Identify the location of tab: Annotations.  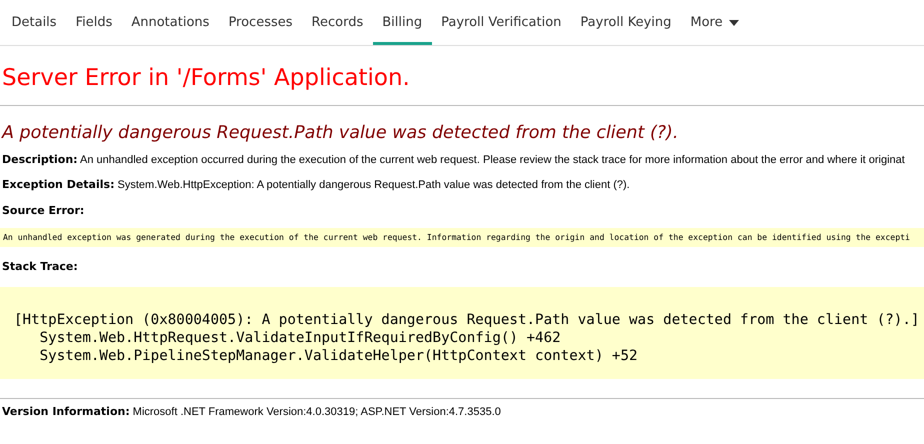
(170, 22).